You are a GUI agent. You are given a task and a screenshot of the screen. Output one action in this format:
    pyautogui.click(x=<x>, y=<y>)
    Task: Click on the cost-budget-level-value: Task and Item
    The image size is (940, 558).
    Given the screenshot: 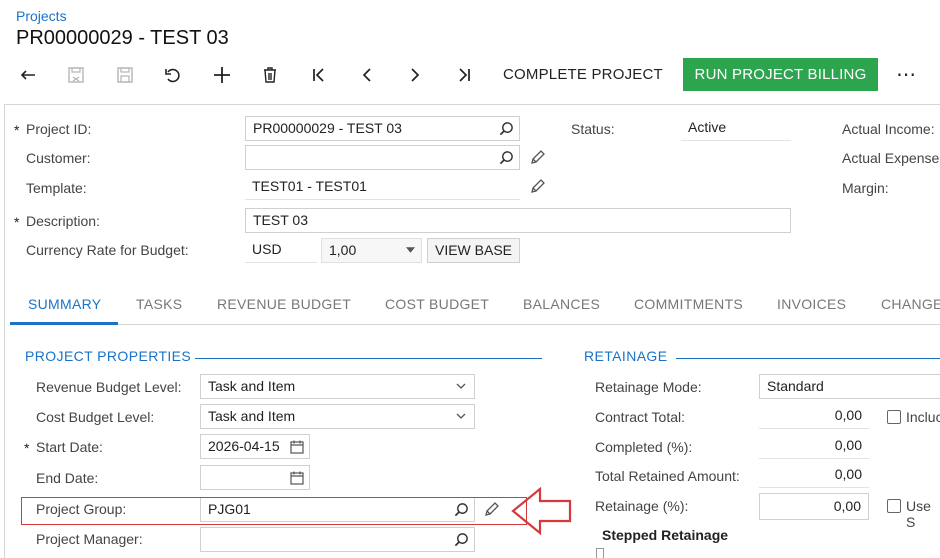 What is the action you would take?
    pyautogui.click(x=252, y=416)
    